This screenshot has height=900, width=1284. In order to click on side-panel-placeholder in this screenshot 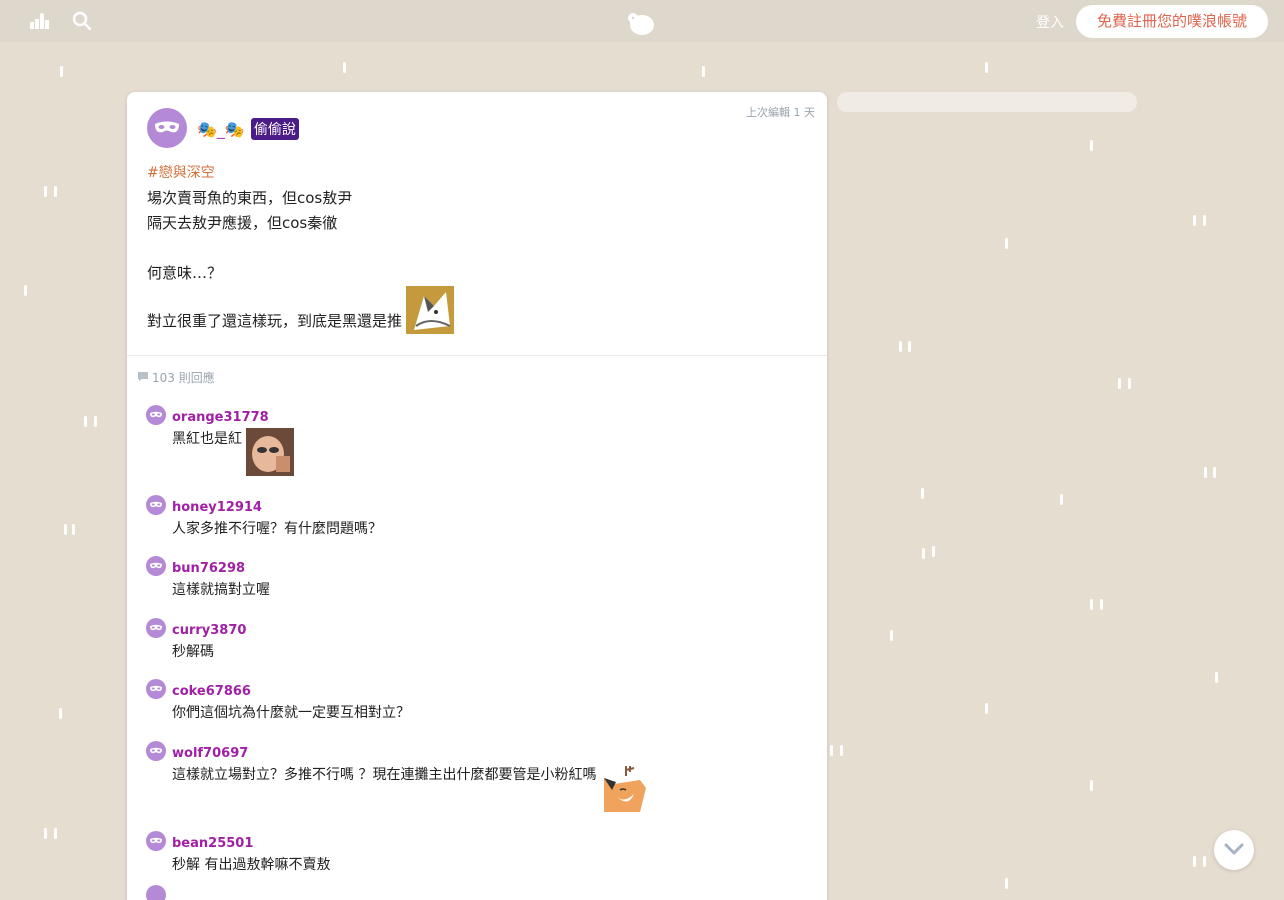, I will do `click(987, 102)`.